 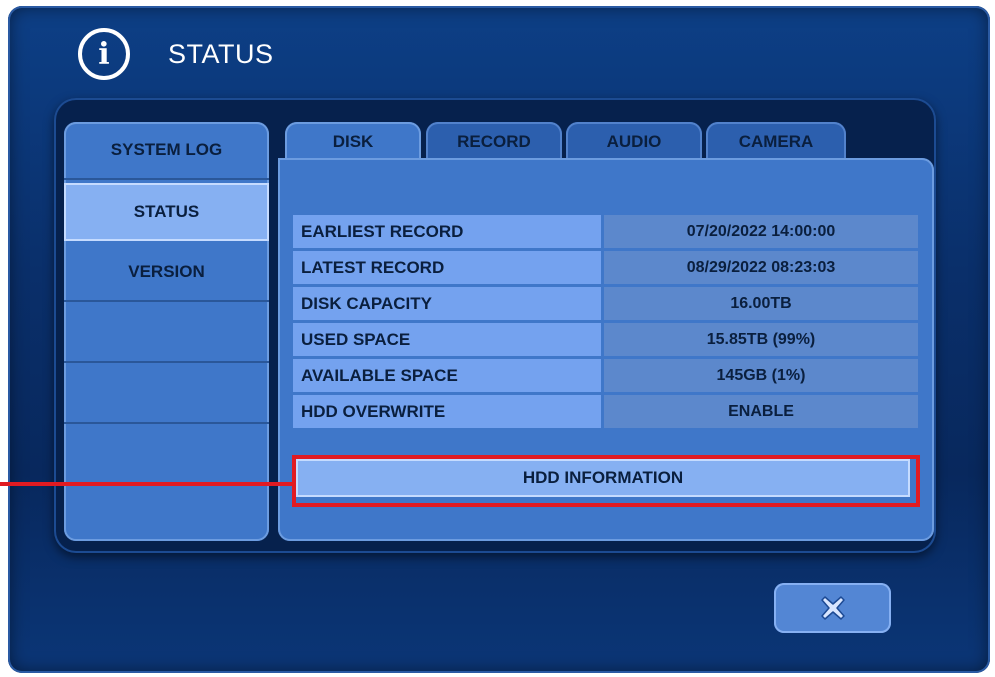 I want to click on table-row: EARLIEST RECORD 07/20/2022 14:00:00, so click(x=606, y=231).